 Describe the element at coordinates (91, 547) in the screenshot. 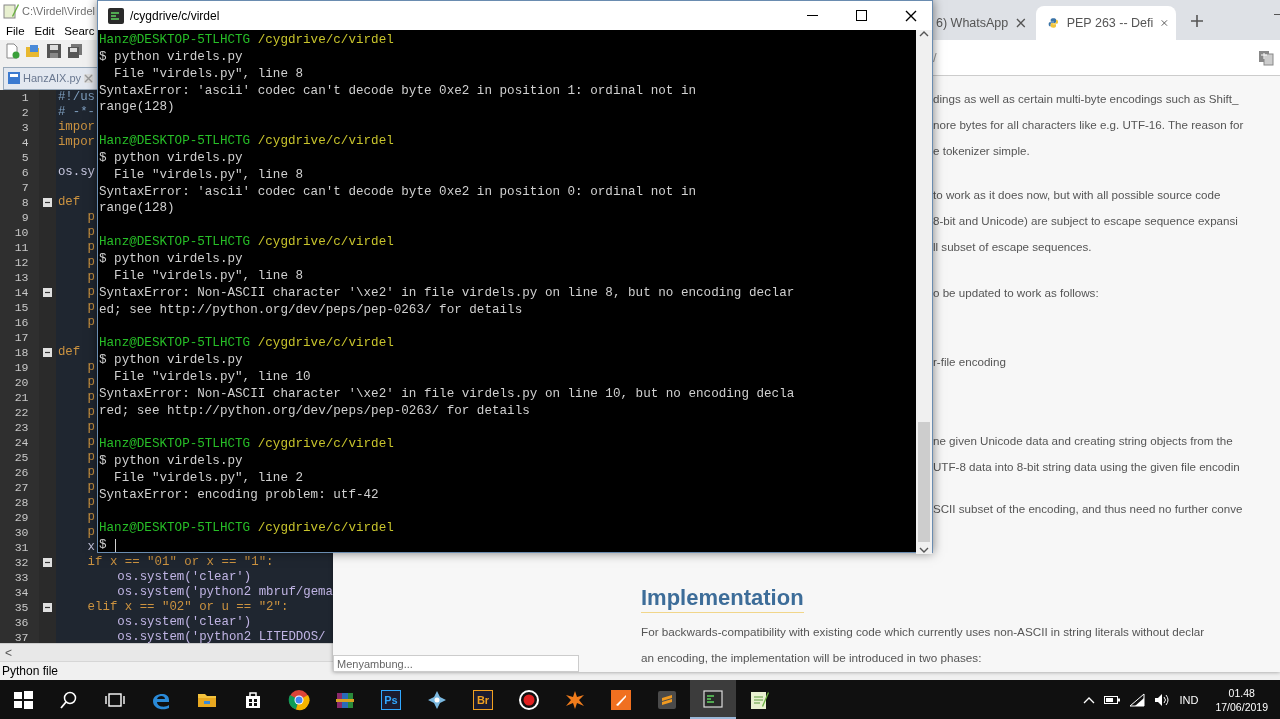

I see `code-line: x` at that location.